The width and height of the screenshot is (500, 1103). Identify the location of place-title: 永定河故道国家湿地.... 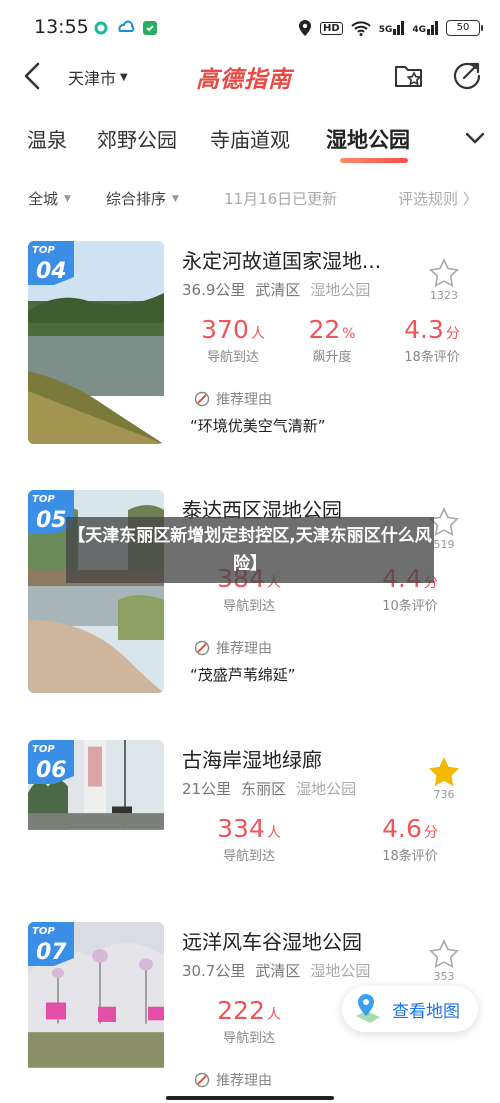
(282, 261).